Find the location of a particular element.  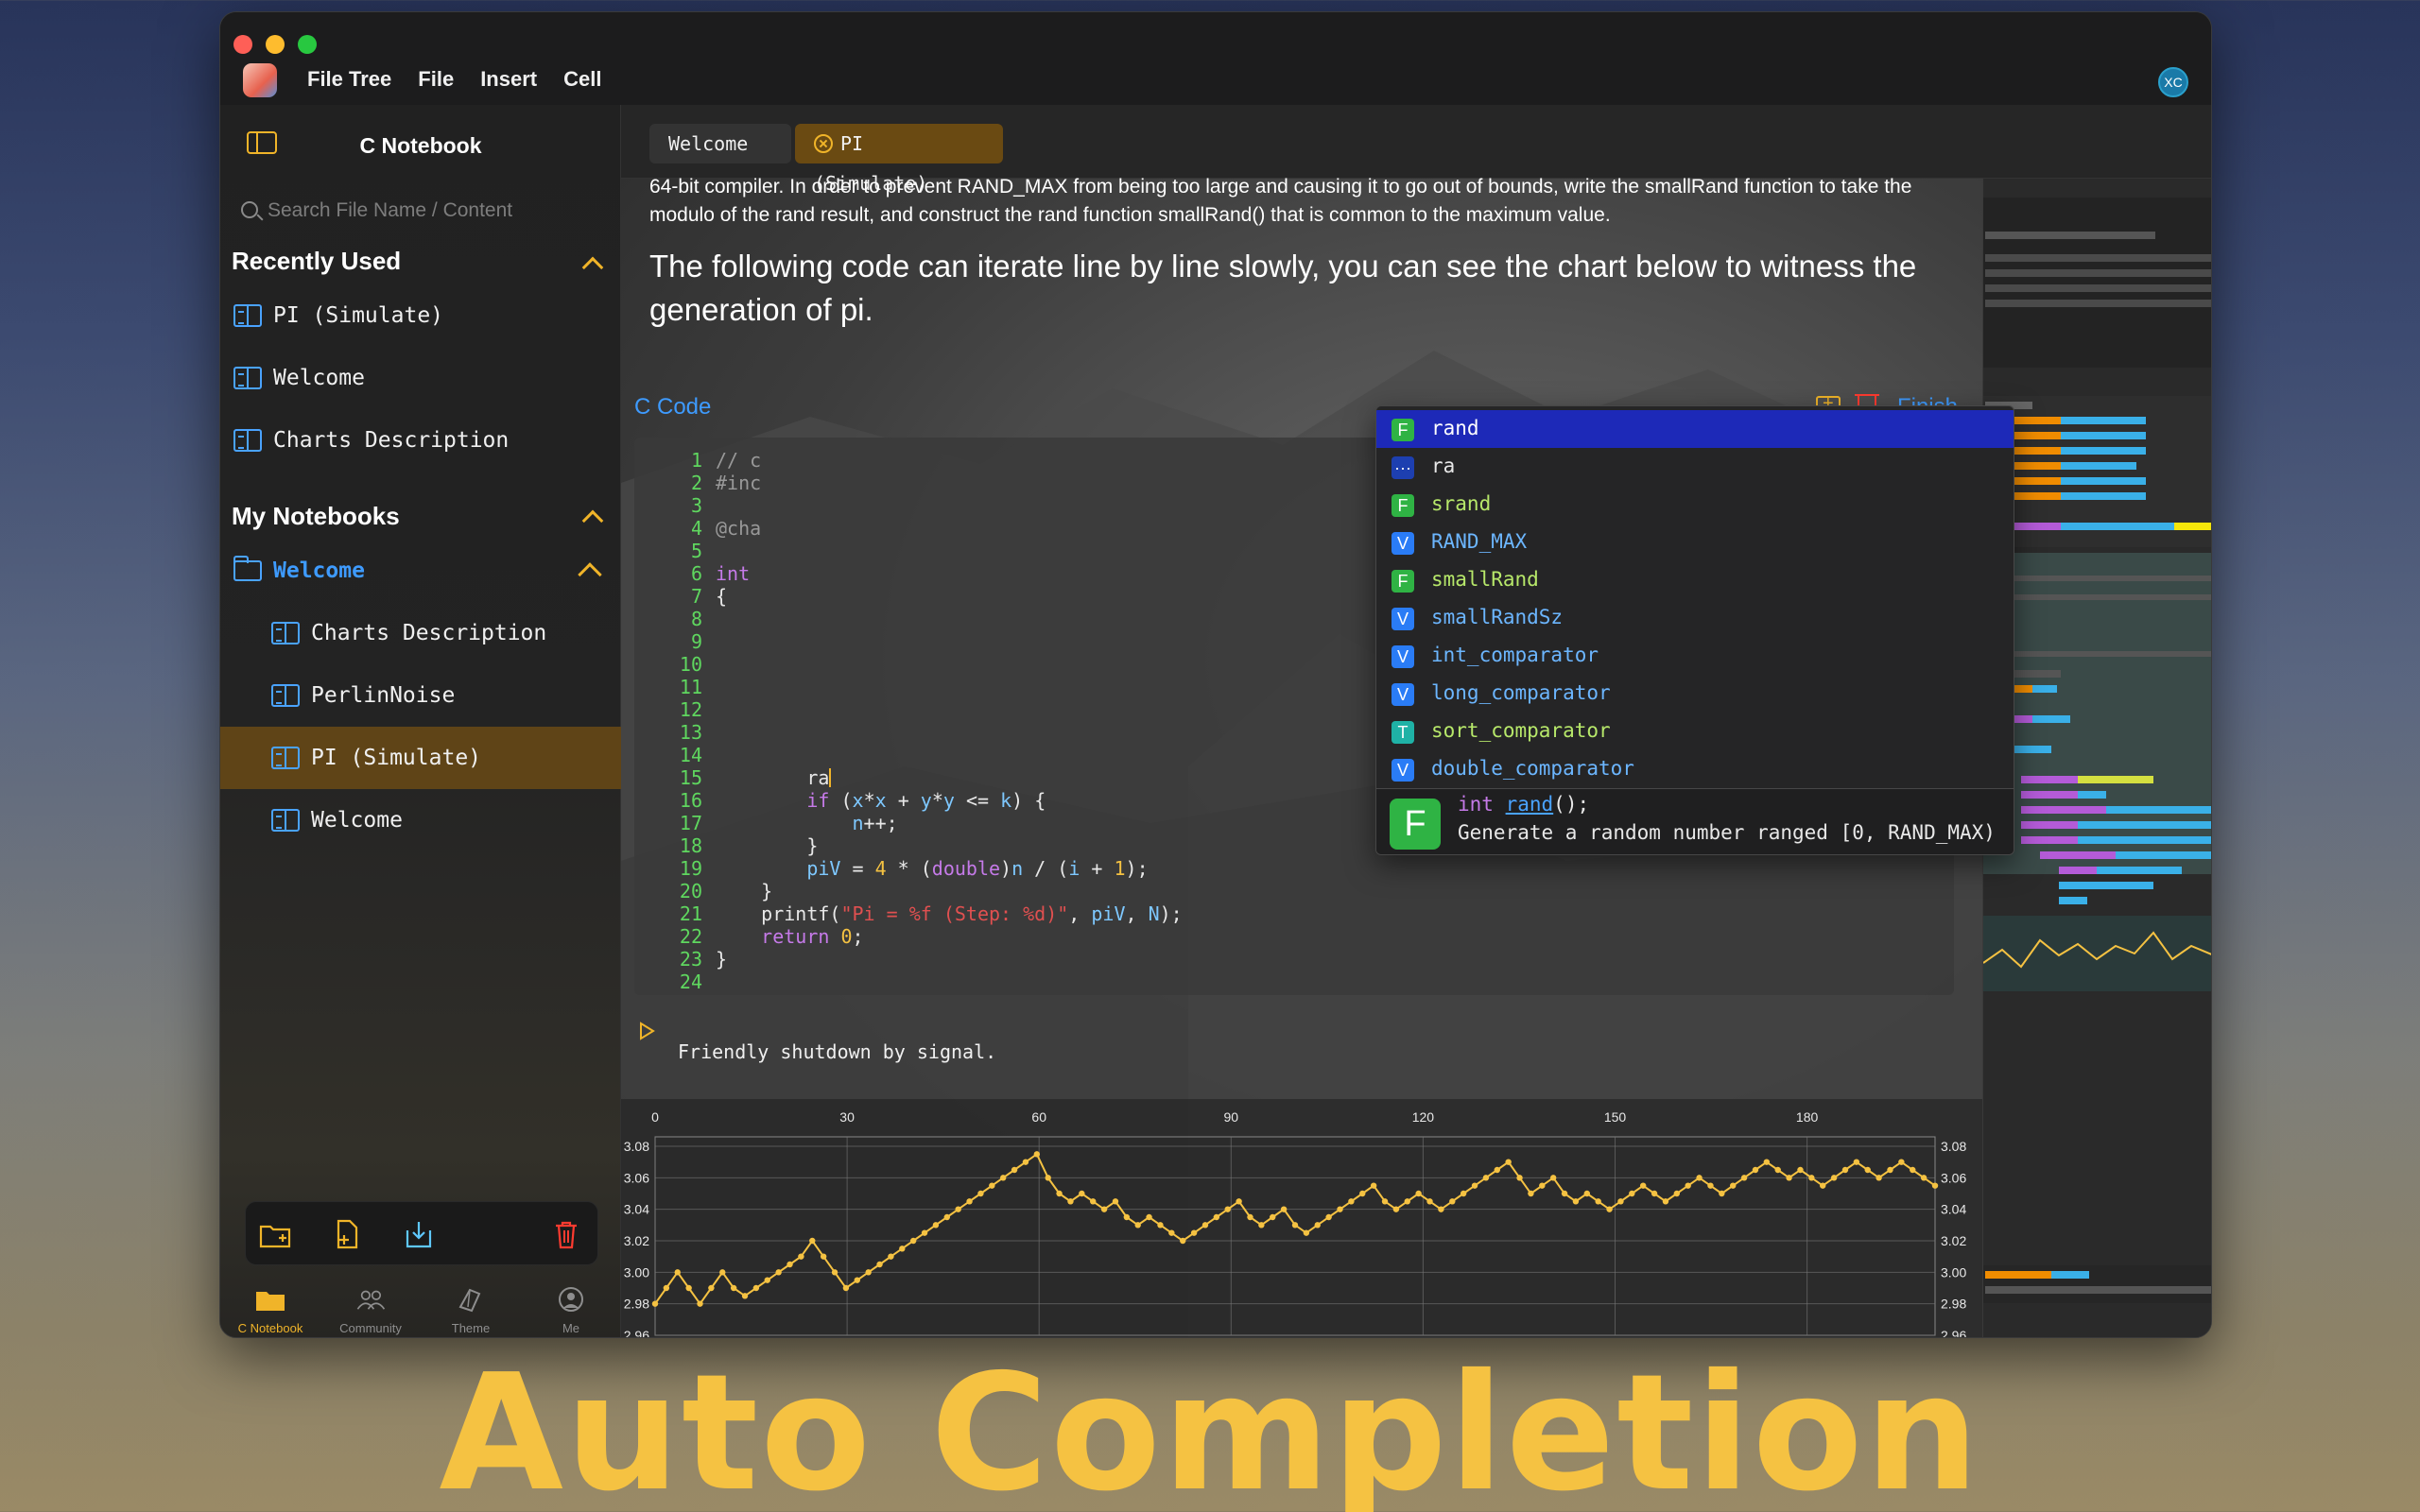

tab-c-notebook: C Notebook is located at coordinates (270, 1308).